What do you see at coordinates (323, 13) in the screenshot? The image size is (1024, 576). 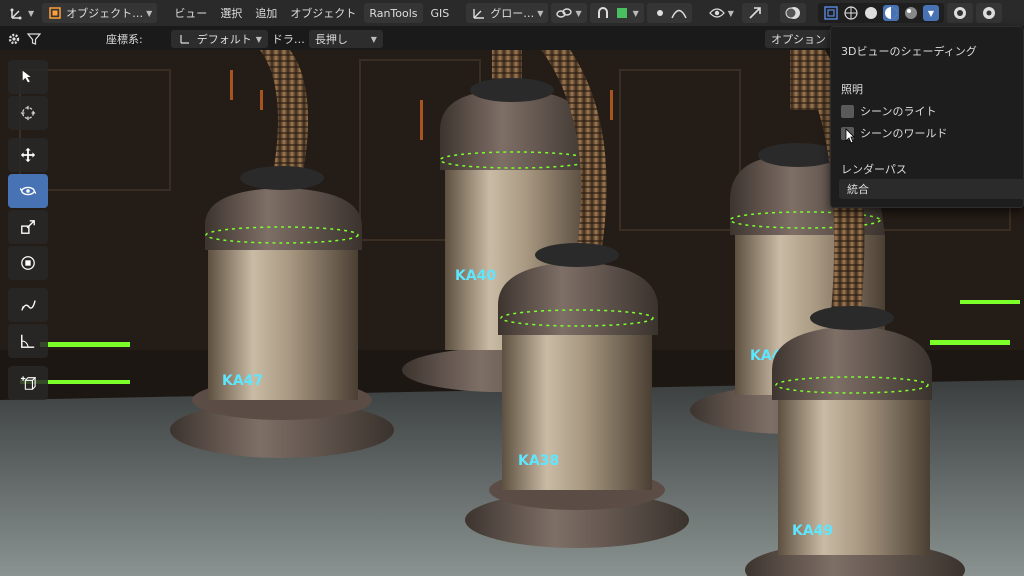 I see `menu-object: オブジェクト` at bounding box center [323, 13].